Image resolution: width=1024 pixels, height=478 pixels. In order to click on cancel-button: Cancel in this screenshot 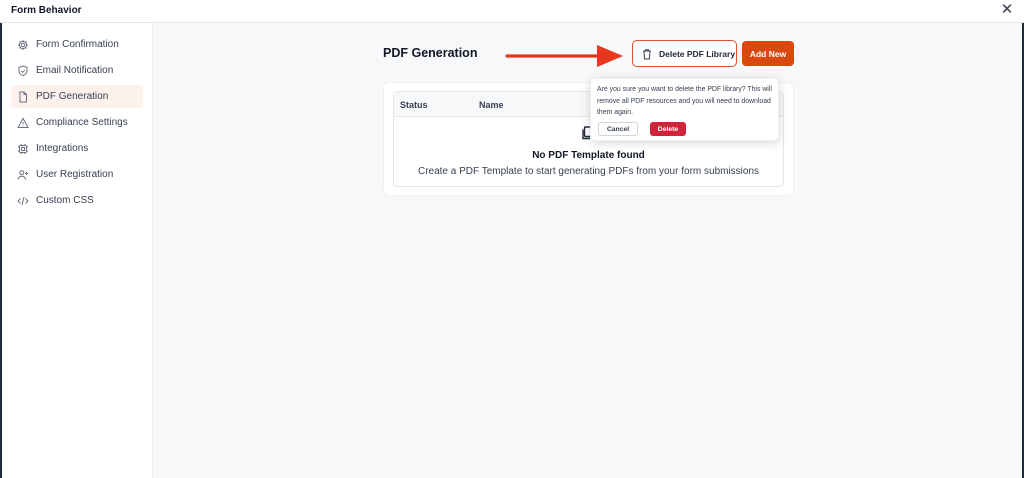, I will do `click(618, 129)`.